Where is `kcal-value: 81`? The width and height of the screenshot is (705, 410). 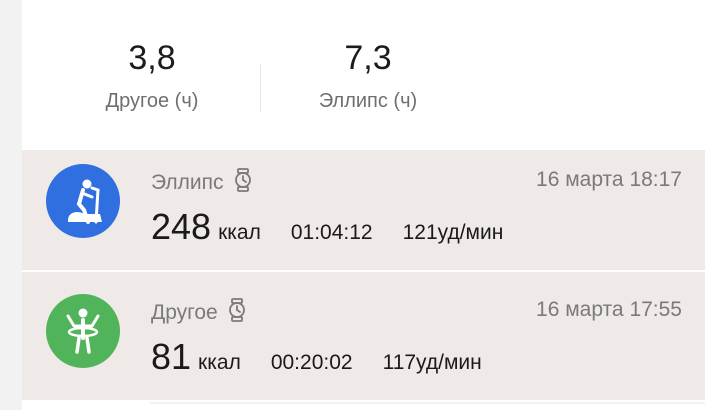 kcal-value: 81 is located at coordinates (171, 356).